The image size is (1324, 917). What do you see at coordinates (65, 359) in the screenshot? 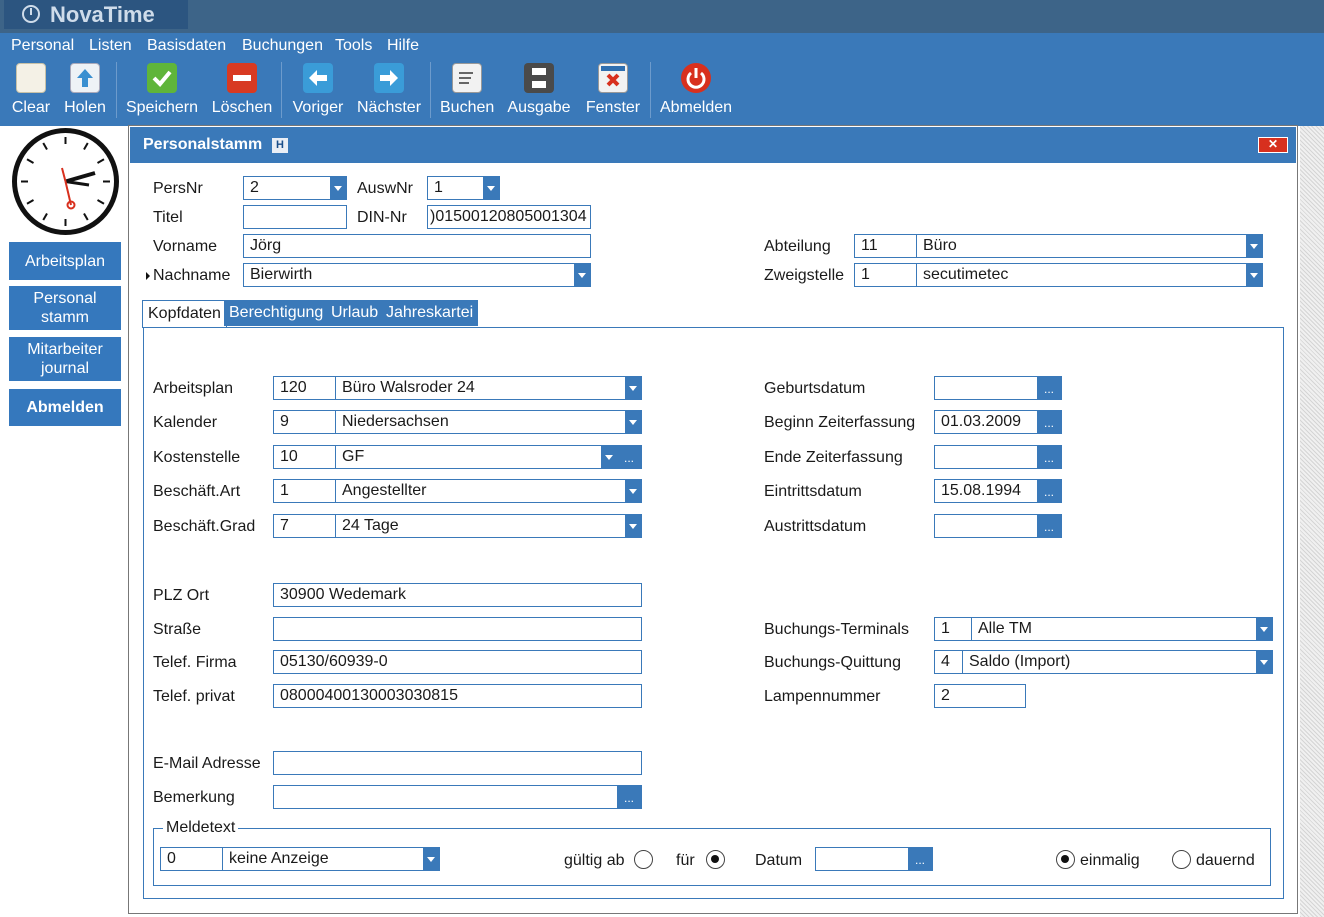
I see `nav-mitarbeiterjournal: Mitarbeiter journal` at bounding box center [65, 359].